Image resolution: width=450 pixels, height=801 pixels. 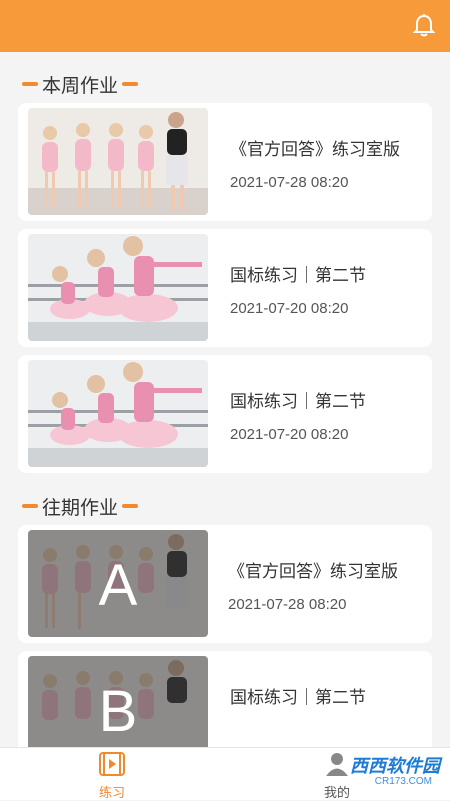 I want to click on grade-letter: B, so click(x=118, y=711).